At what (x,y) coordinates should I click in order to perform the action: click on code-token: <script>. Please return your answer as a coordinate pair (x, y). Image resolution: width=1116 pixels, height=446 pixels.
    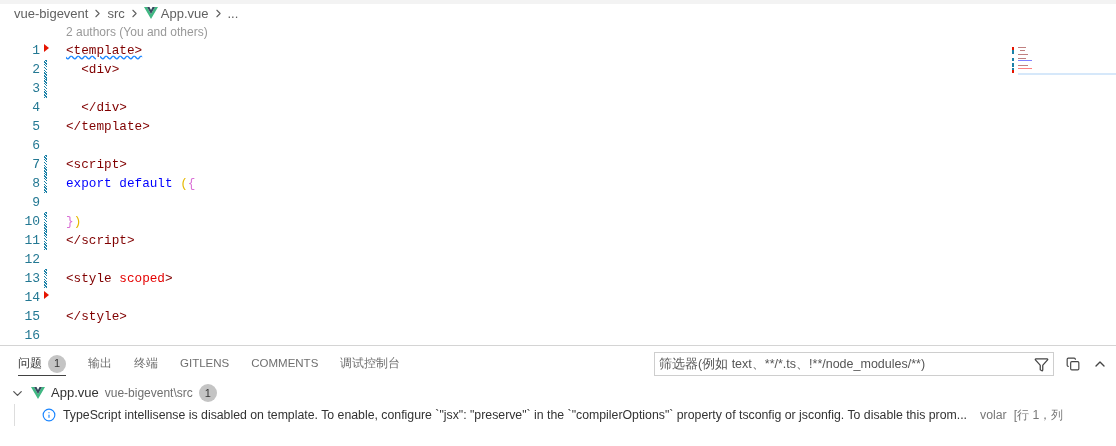
    Looking at the image, I should click on (96, 165).